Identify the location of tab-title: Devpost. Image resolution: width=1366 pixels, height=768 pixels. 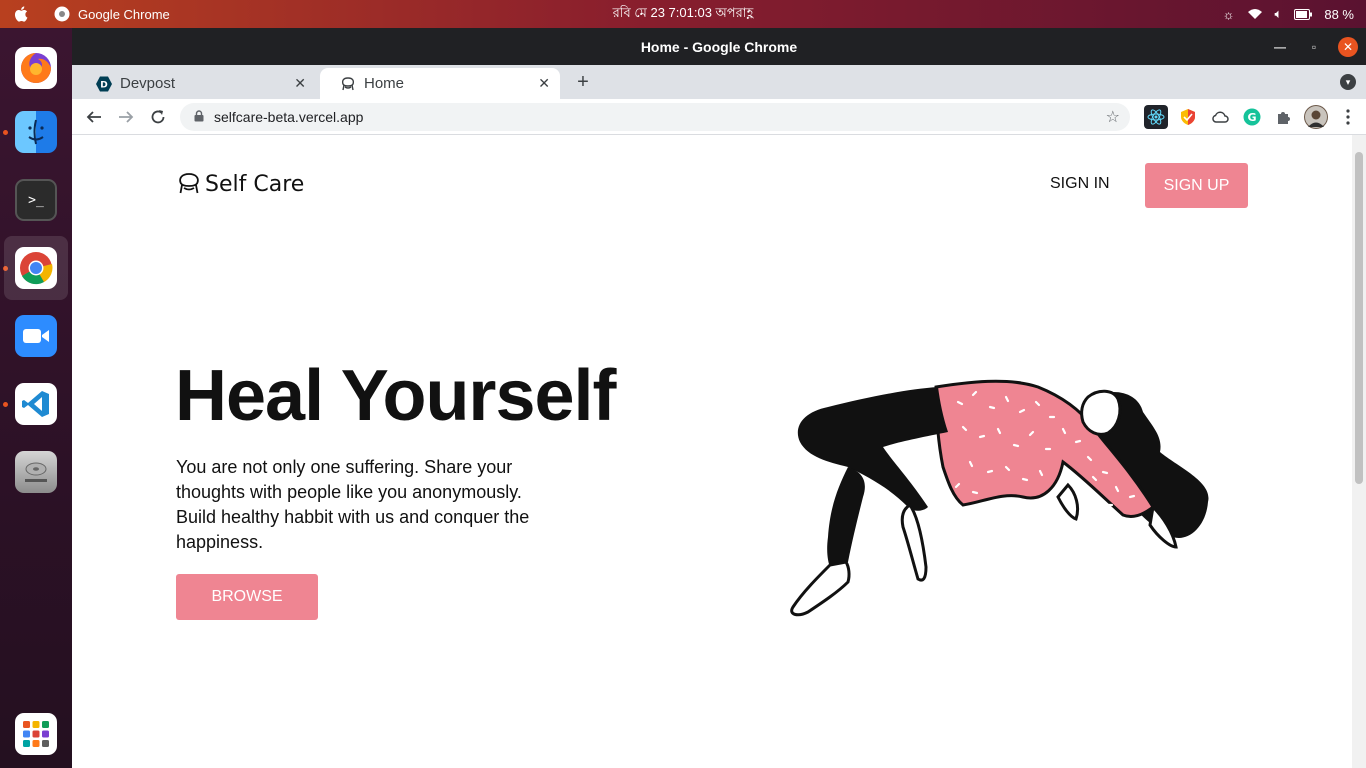
(148, 83).